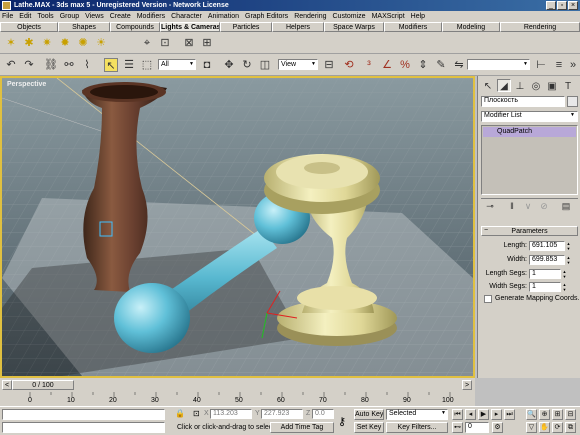 This screenshot has height=435, width=580. Describe the element at coordinates (111, 65) in the screenshot. I see `select-object-icon: ↖` at that location.